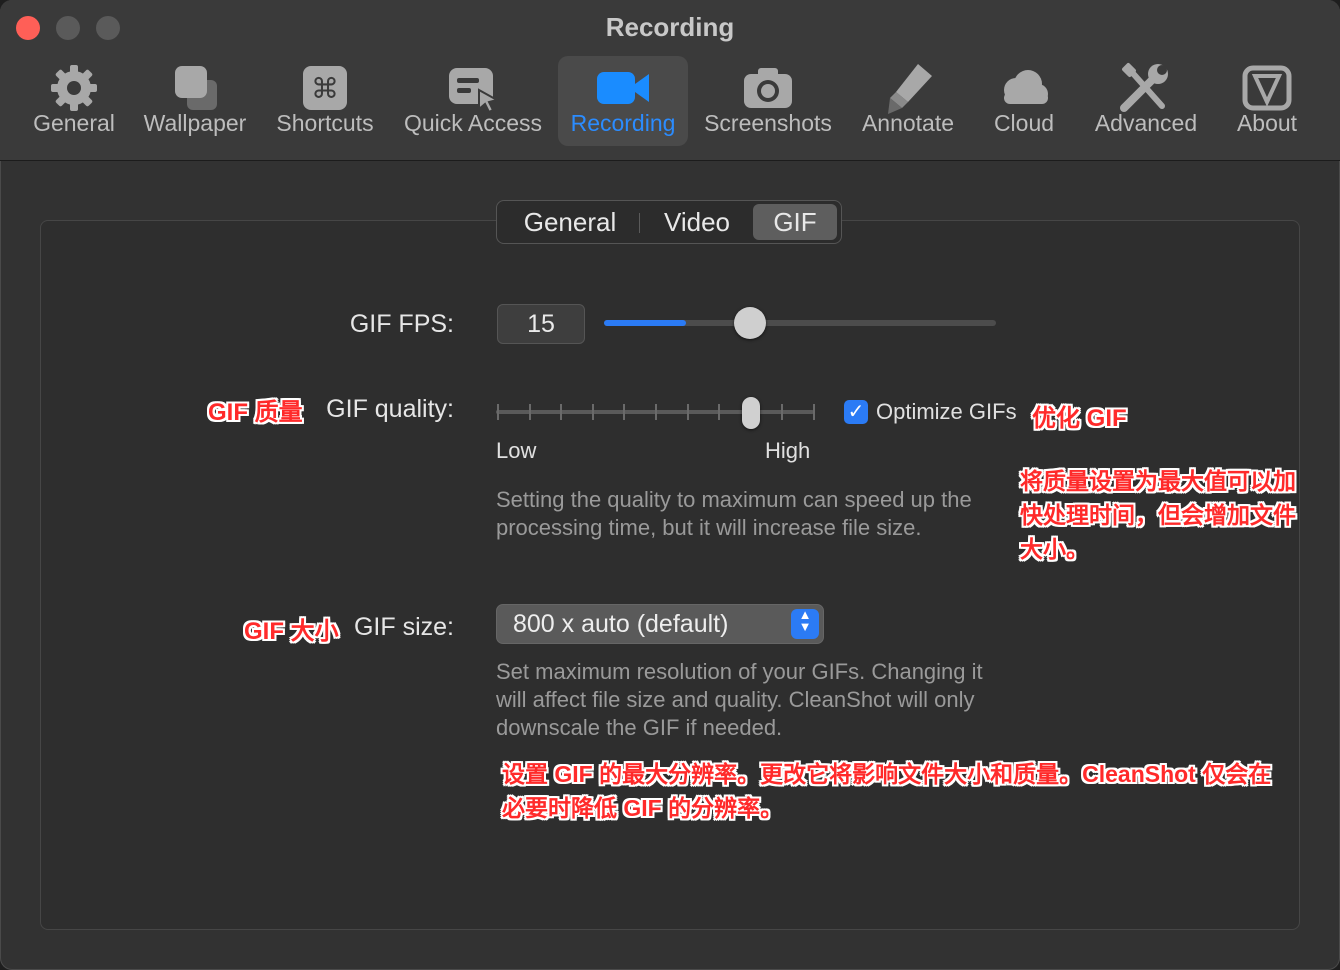 This screenshot has height=970, width=1340. I want to click on gif-size-label: GIF size:, so click(403, 627).